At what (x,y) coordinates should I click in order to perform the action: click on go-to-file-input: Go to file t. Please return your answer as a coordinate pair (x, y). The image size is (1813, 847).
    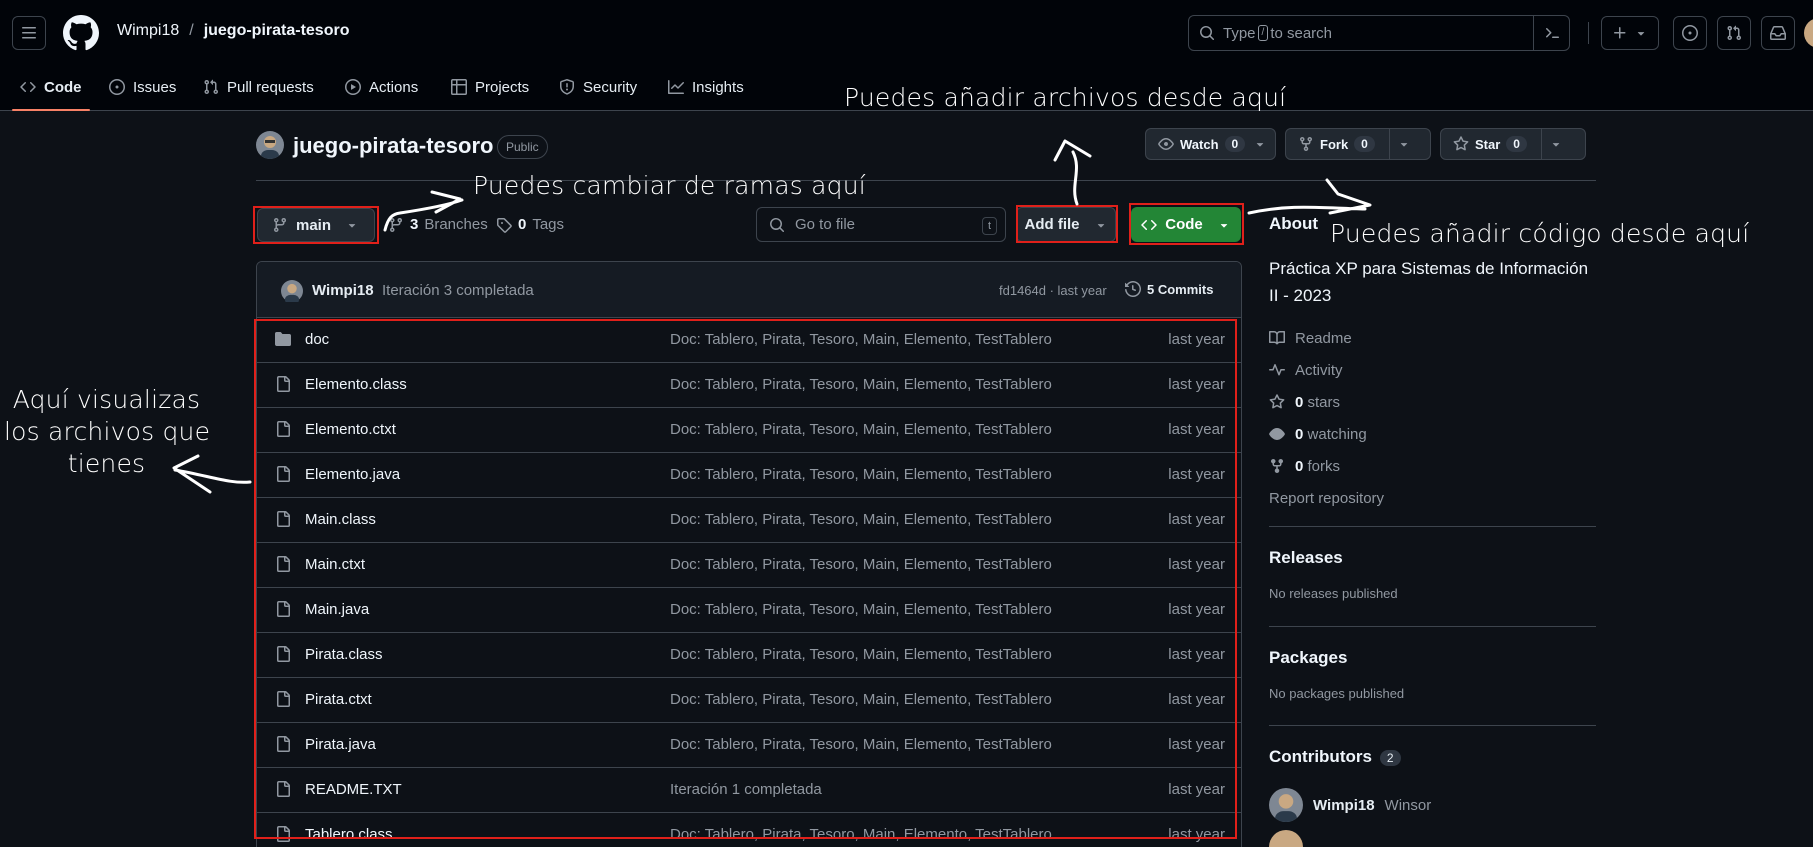
    Looking at the image, I should click on (881, 224).